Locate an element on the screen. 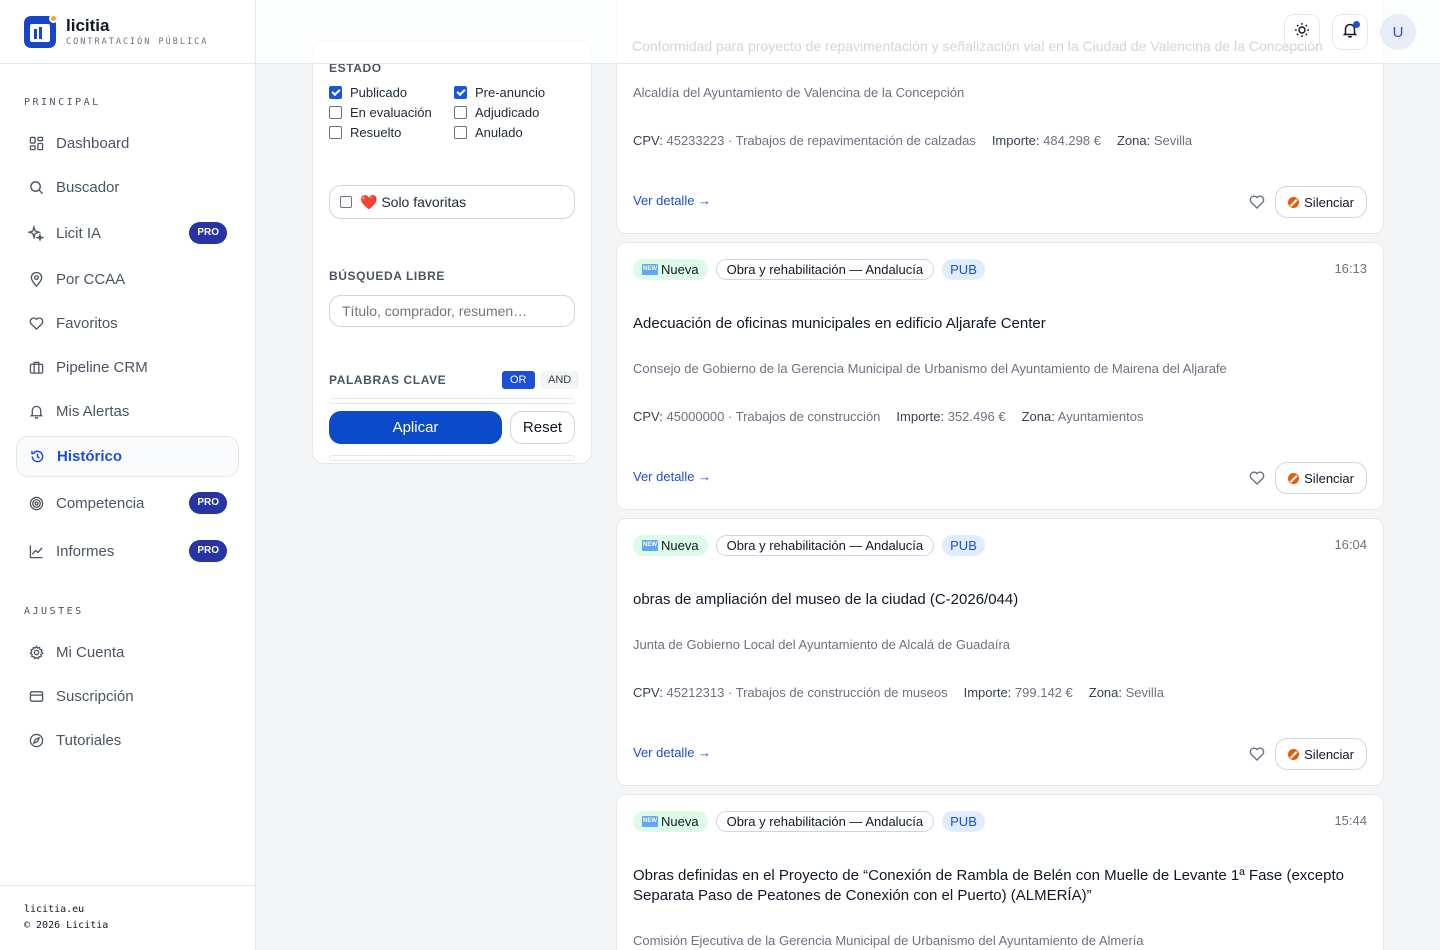 This screenshot has width=1440, height=950. sidebar-item-label: Informes is located at coordinates (85, 551).